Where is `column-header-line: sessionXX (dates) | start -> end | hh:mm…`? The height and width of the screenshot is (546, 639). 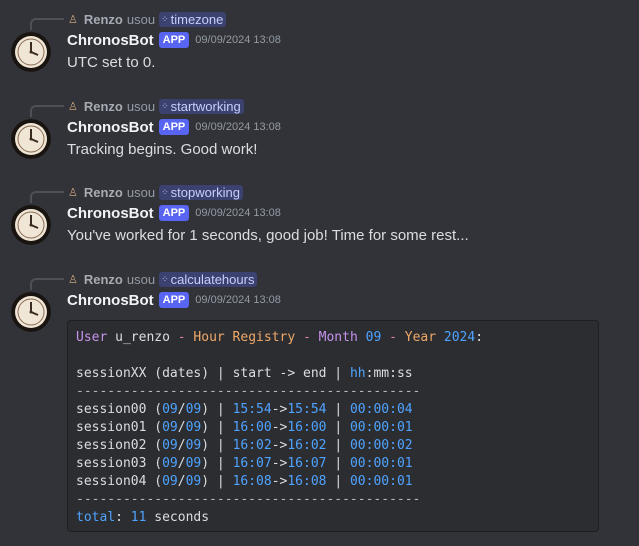
column-header-line: sessionXX (dates) | start -> end | hh:mm… is located at coordinates (244, 373).